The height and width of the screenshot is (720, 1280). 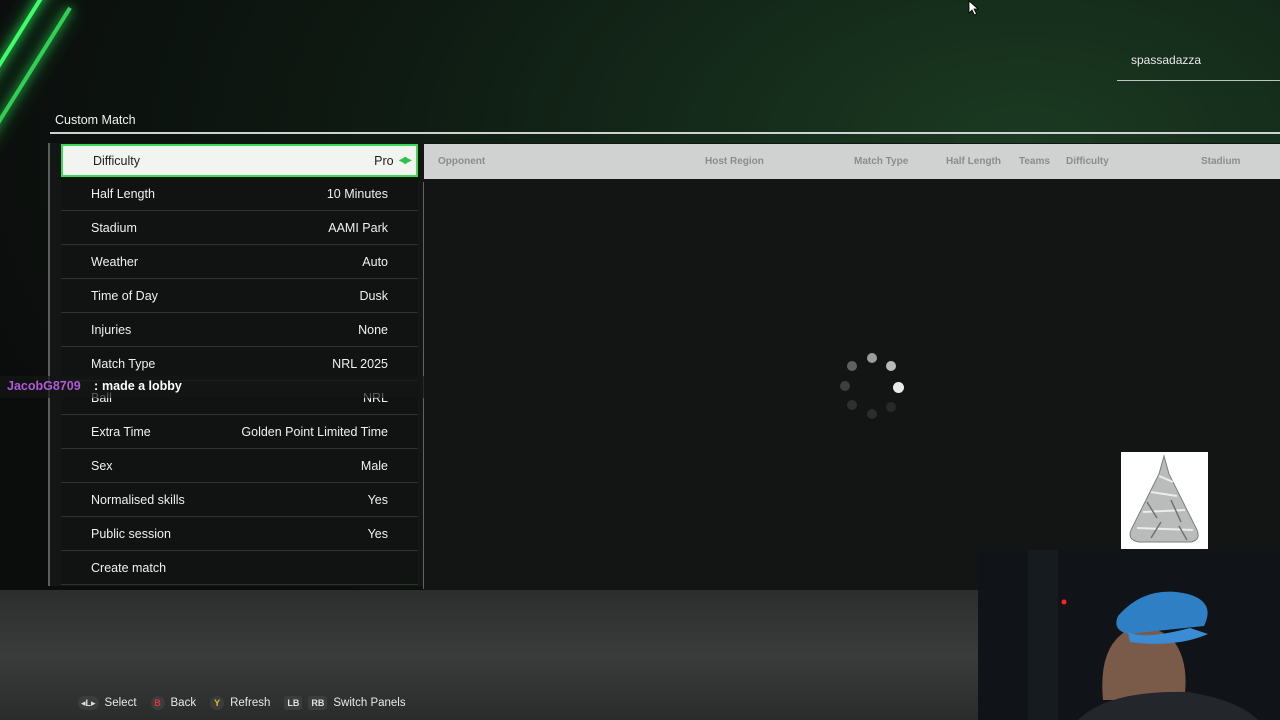 I want to click on left-stick-icon: ◂L▸, so click(x=88, y=703).